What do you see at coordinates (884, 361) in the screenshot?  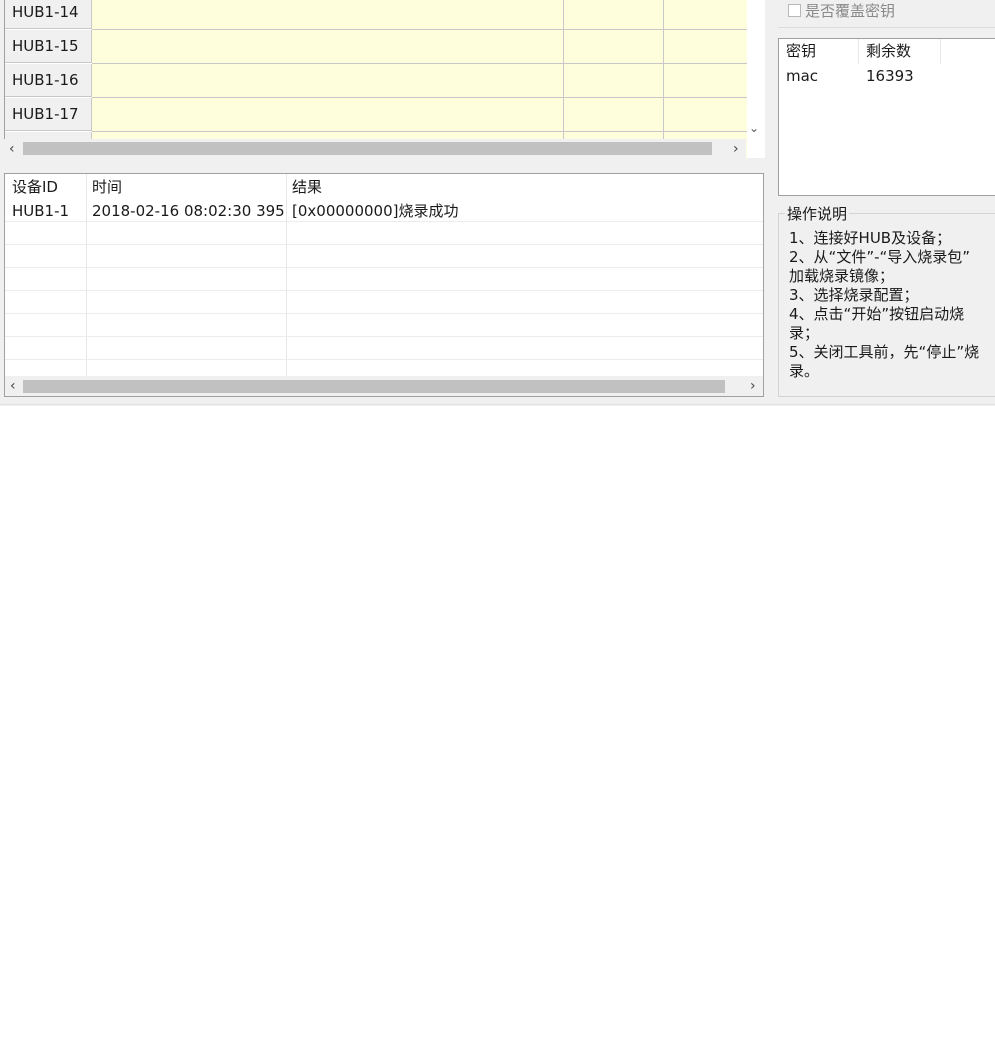 I see `instruction-step-5: 5、关闭工具前，先“停止”烧 录。` at bounding box center [884, 361].